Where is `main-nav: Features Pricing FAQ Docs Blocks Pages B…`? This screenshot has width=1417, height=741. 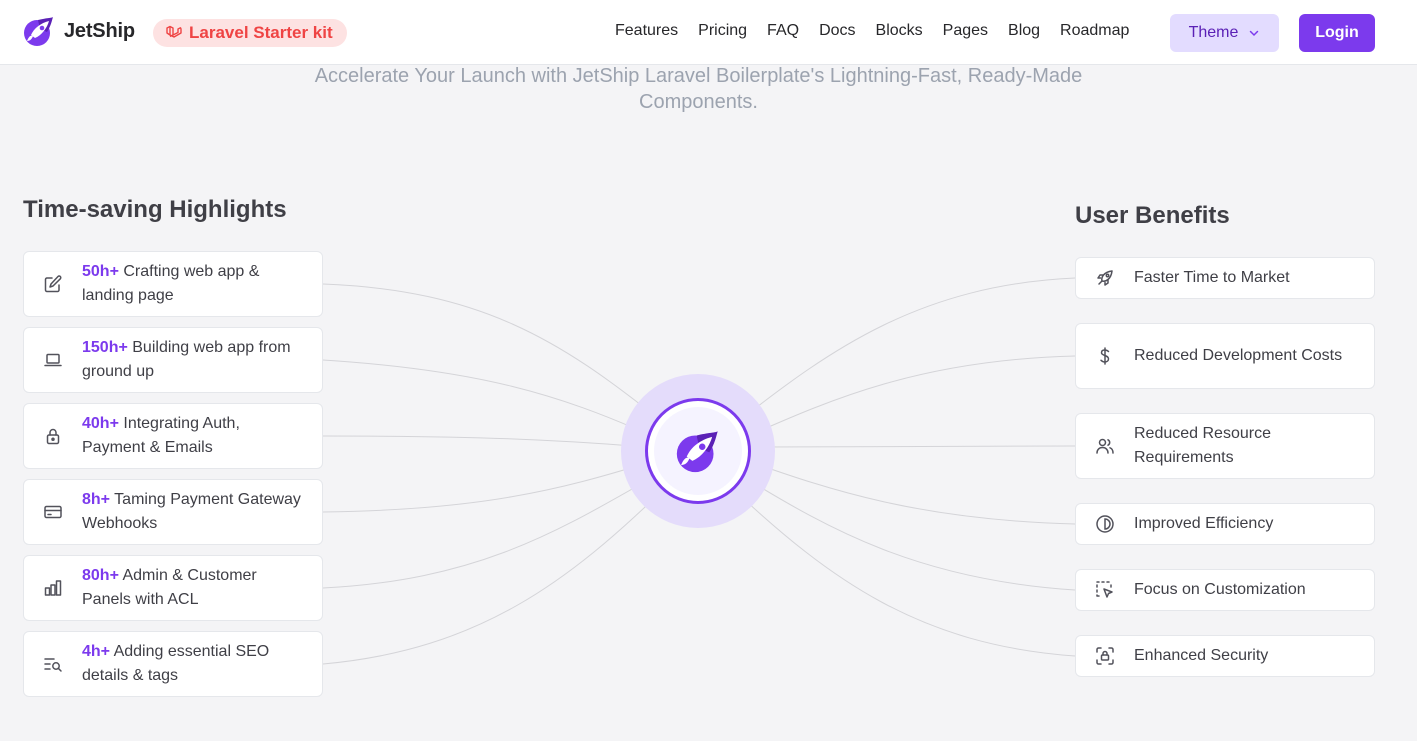 main-nav: Features Pricing FAQ Docs Blocks Pages B… is located at coordinates (872, 31).